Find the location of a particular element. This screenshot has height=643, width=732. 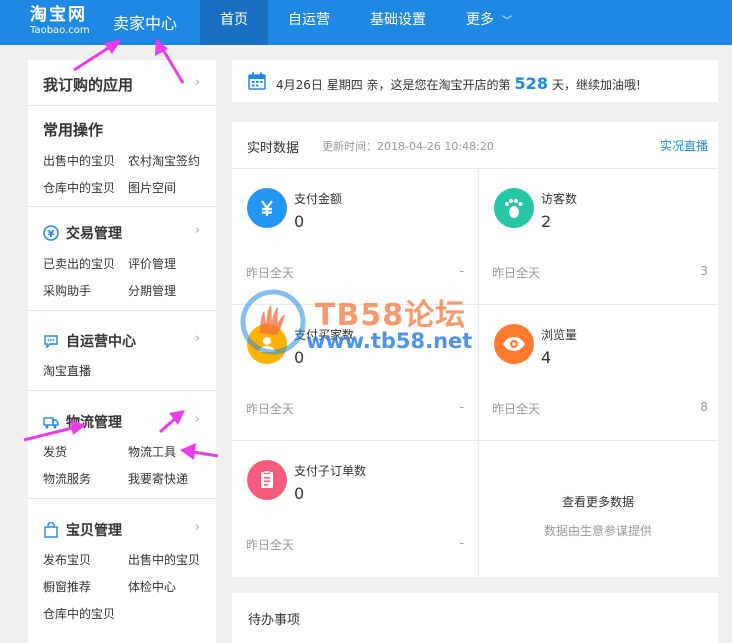

live-link: 实况直播 is located at coordinates (684, 145).